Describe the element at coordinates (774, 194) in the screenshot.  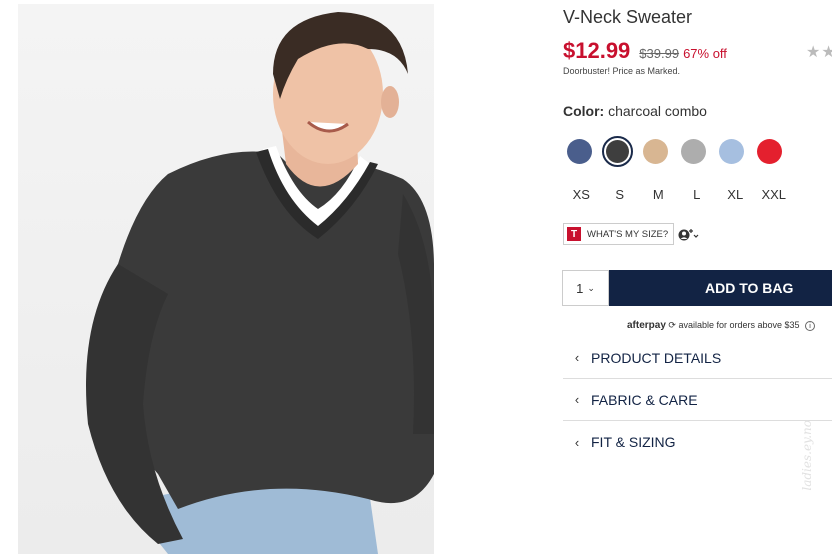
I see `size-option: XXL` at that location.